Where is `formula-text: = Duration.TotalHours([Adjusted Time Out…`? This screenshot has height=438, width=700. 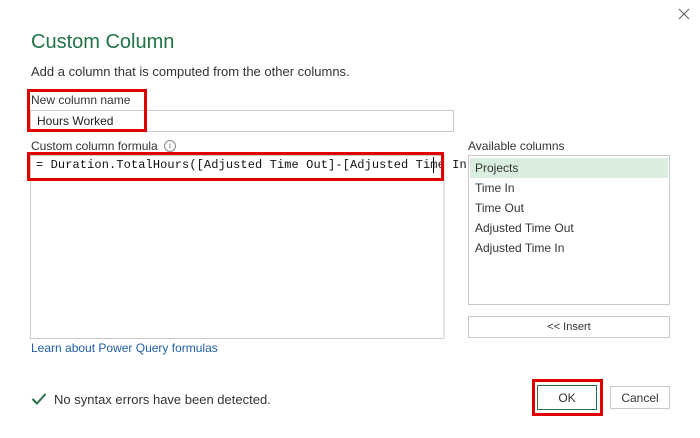 formula-text: = Duration.TotalHours([Adjusted Time Out… is located at coordinates (259, 165).